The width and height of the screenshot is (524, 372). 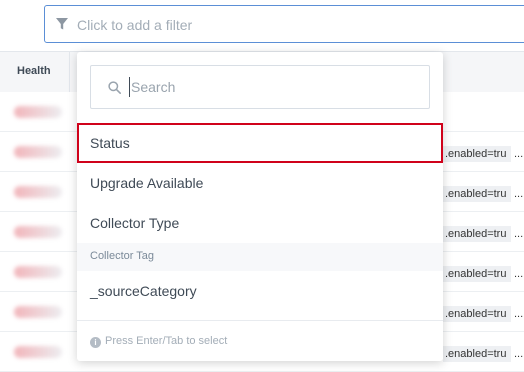 What do you see at coordinates (110, 143) in the screenshot?
I see `option-label: Status` at bounding box center [110, 143].